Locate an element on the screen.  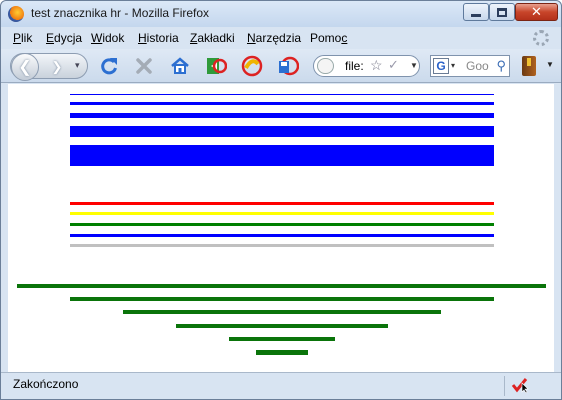
toolbar-overflow-icon: ▼ is located at coordinates (550, 64).